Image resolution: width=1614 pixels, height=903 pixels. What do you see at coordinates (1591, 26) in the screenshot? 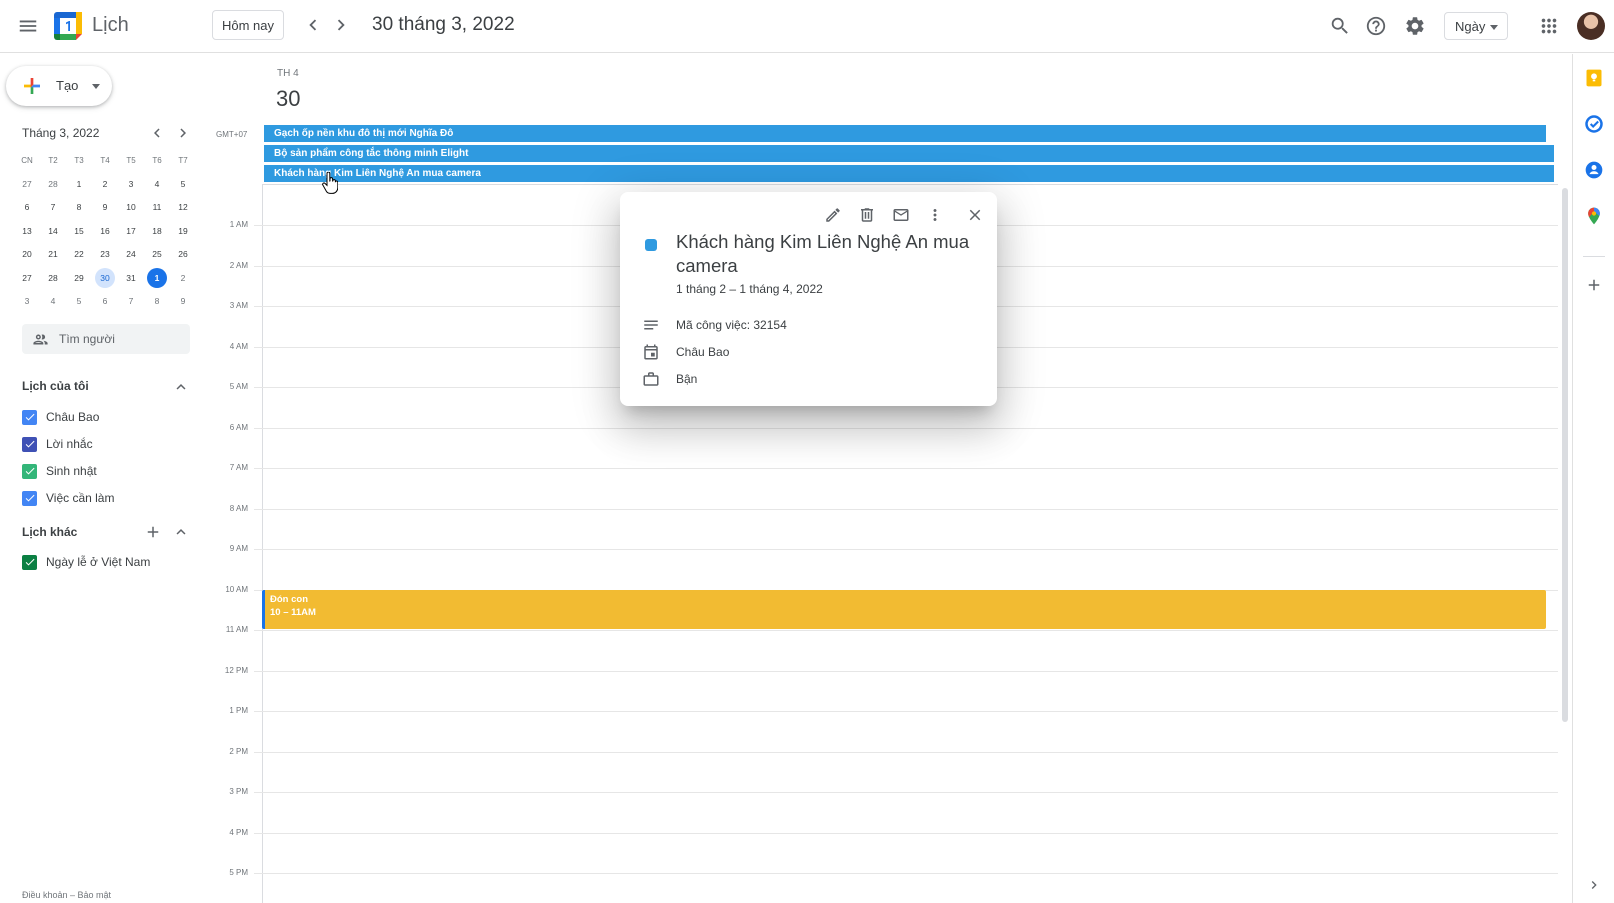
I see `account-avatar` at bounding box center [1591, 26].